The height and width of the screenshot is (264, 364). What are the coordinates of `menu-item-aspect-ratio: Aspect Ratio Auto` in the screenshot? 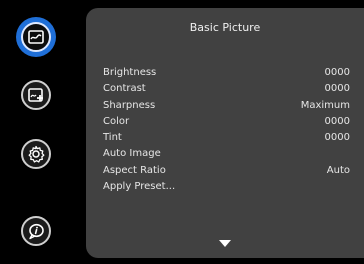 It's located at (233, 171).